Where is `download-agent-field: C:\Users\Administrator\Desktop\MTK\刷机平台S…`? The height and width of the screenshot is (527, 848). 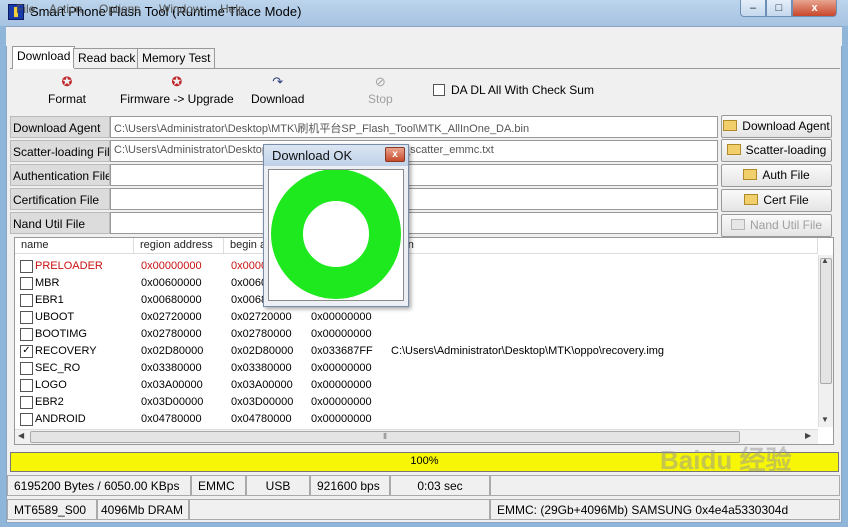 download-agent-field: C:\Users\Administrator\Desktop\MTK\刷机平台S… is located at coordinates (414, 127).